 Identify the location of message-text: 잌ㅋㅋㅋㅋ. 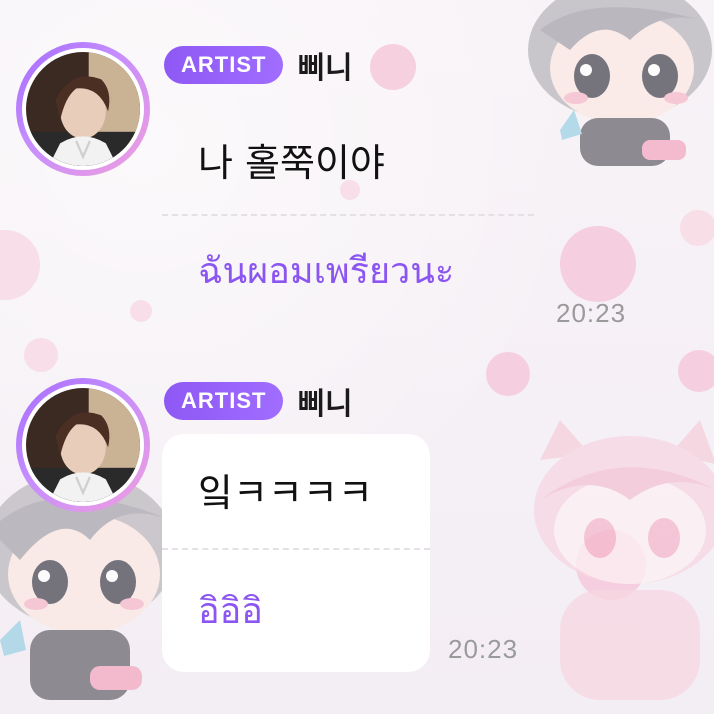
(285, 493).